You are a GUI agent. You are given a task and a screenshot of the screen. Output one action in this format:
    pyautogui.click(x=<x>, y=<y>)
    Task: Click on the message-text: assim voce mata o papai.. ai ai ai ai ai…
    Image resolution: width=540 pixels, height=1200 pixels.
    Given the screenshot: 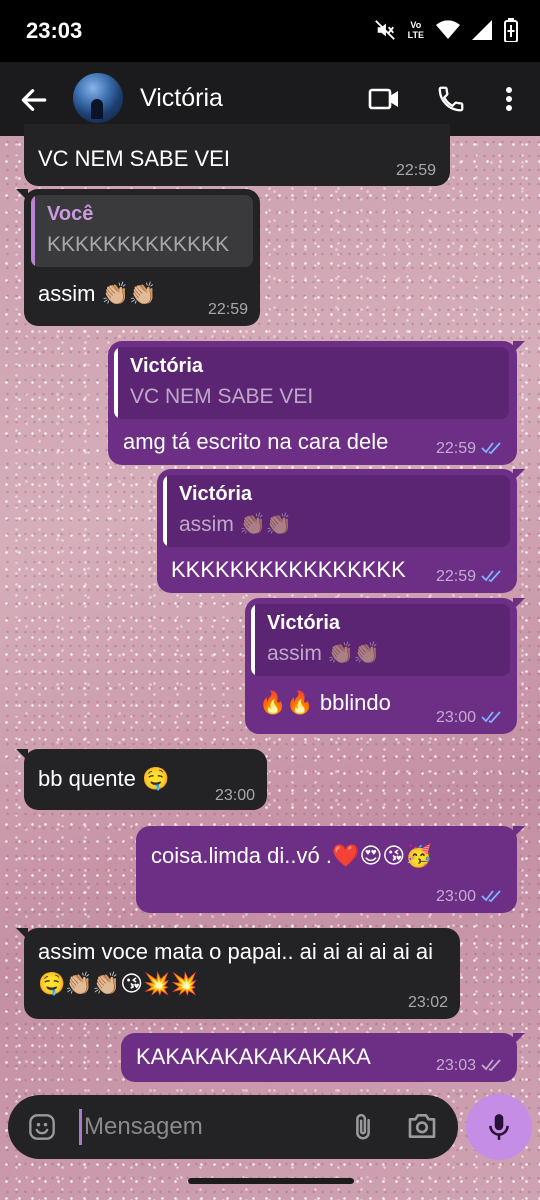 What is the action you would take?
    pyautogui.click(x=235, y=967)
    